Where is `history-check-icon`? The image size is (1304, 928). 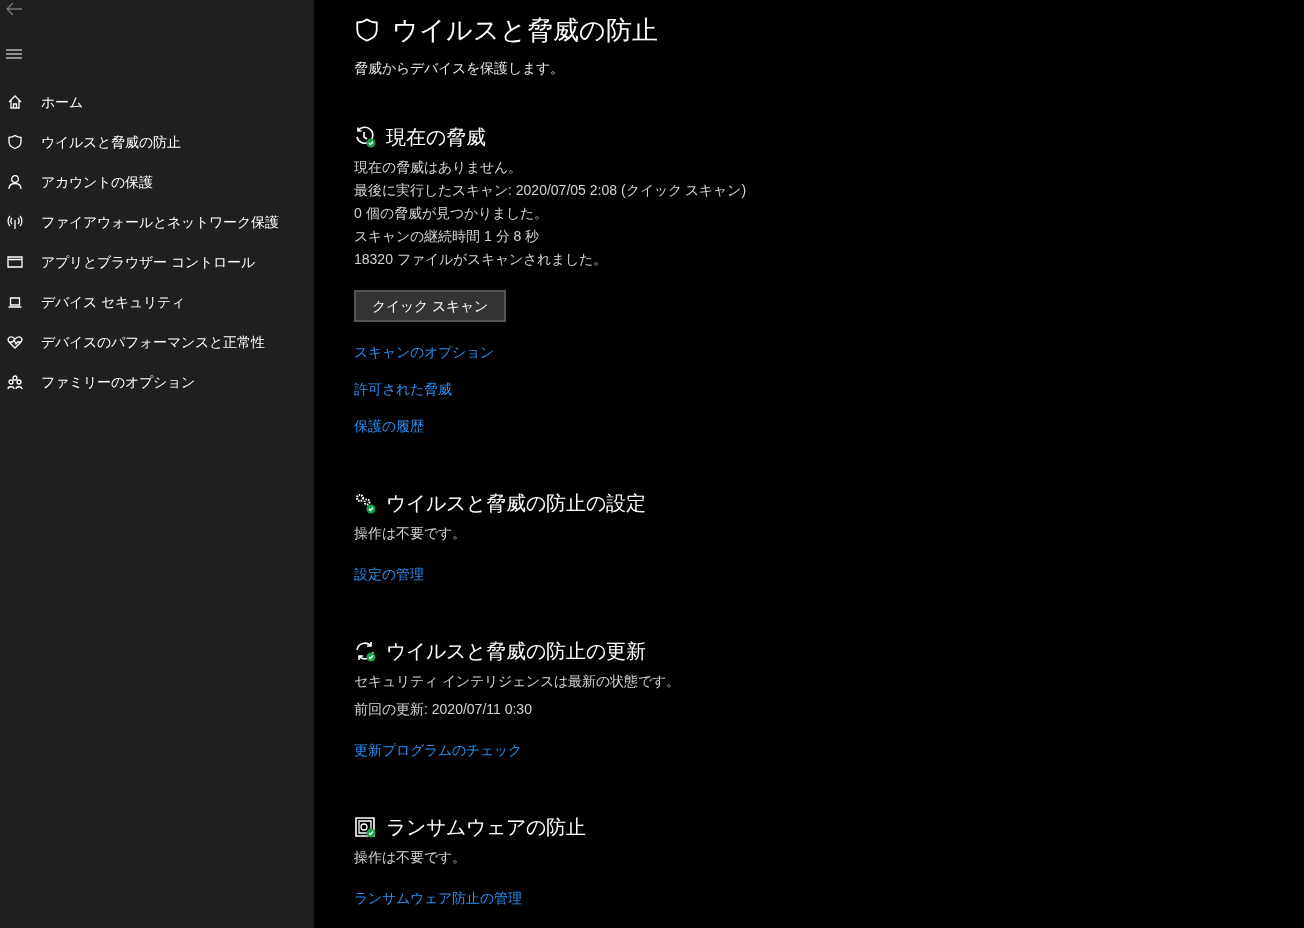 history-check-icon is located at coordinates (365, 137).